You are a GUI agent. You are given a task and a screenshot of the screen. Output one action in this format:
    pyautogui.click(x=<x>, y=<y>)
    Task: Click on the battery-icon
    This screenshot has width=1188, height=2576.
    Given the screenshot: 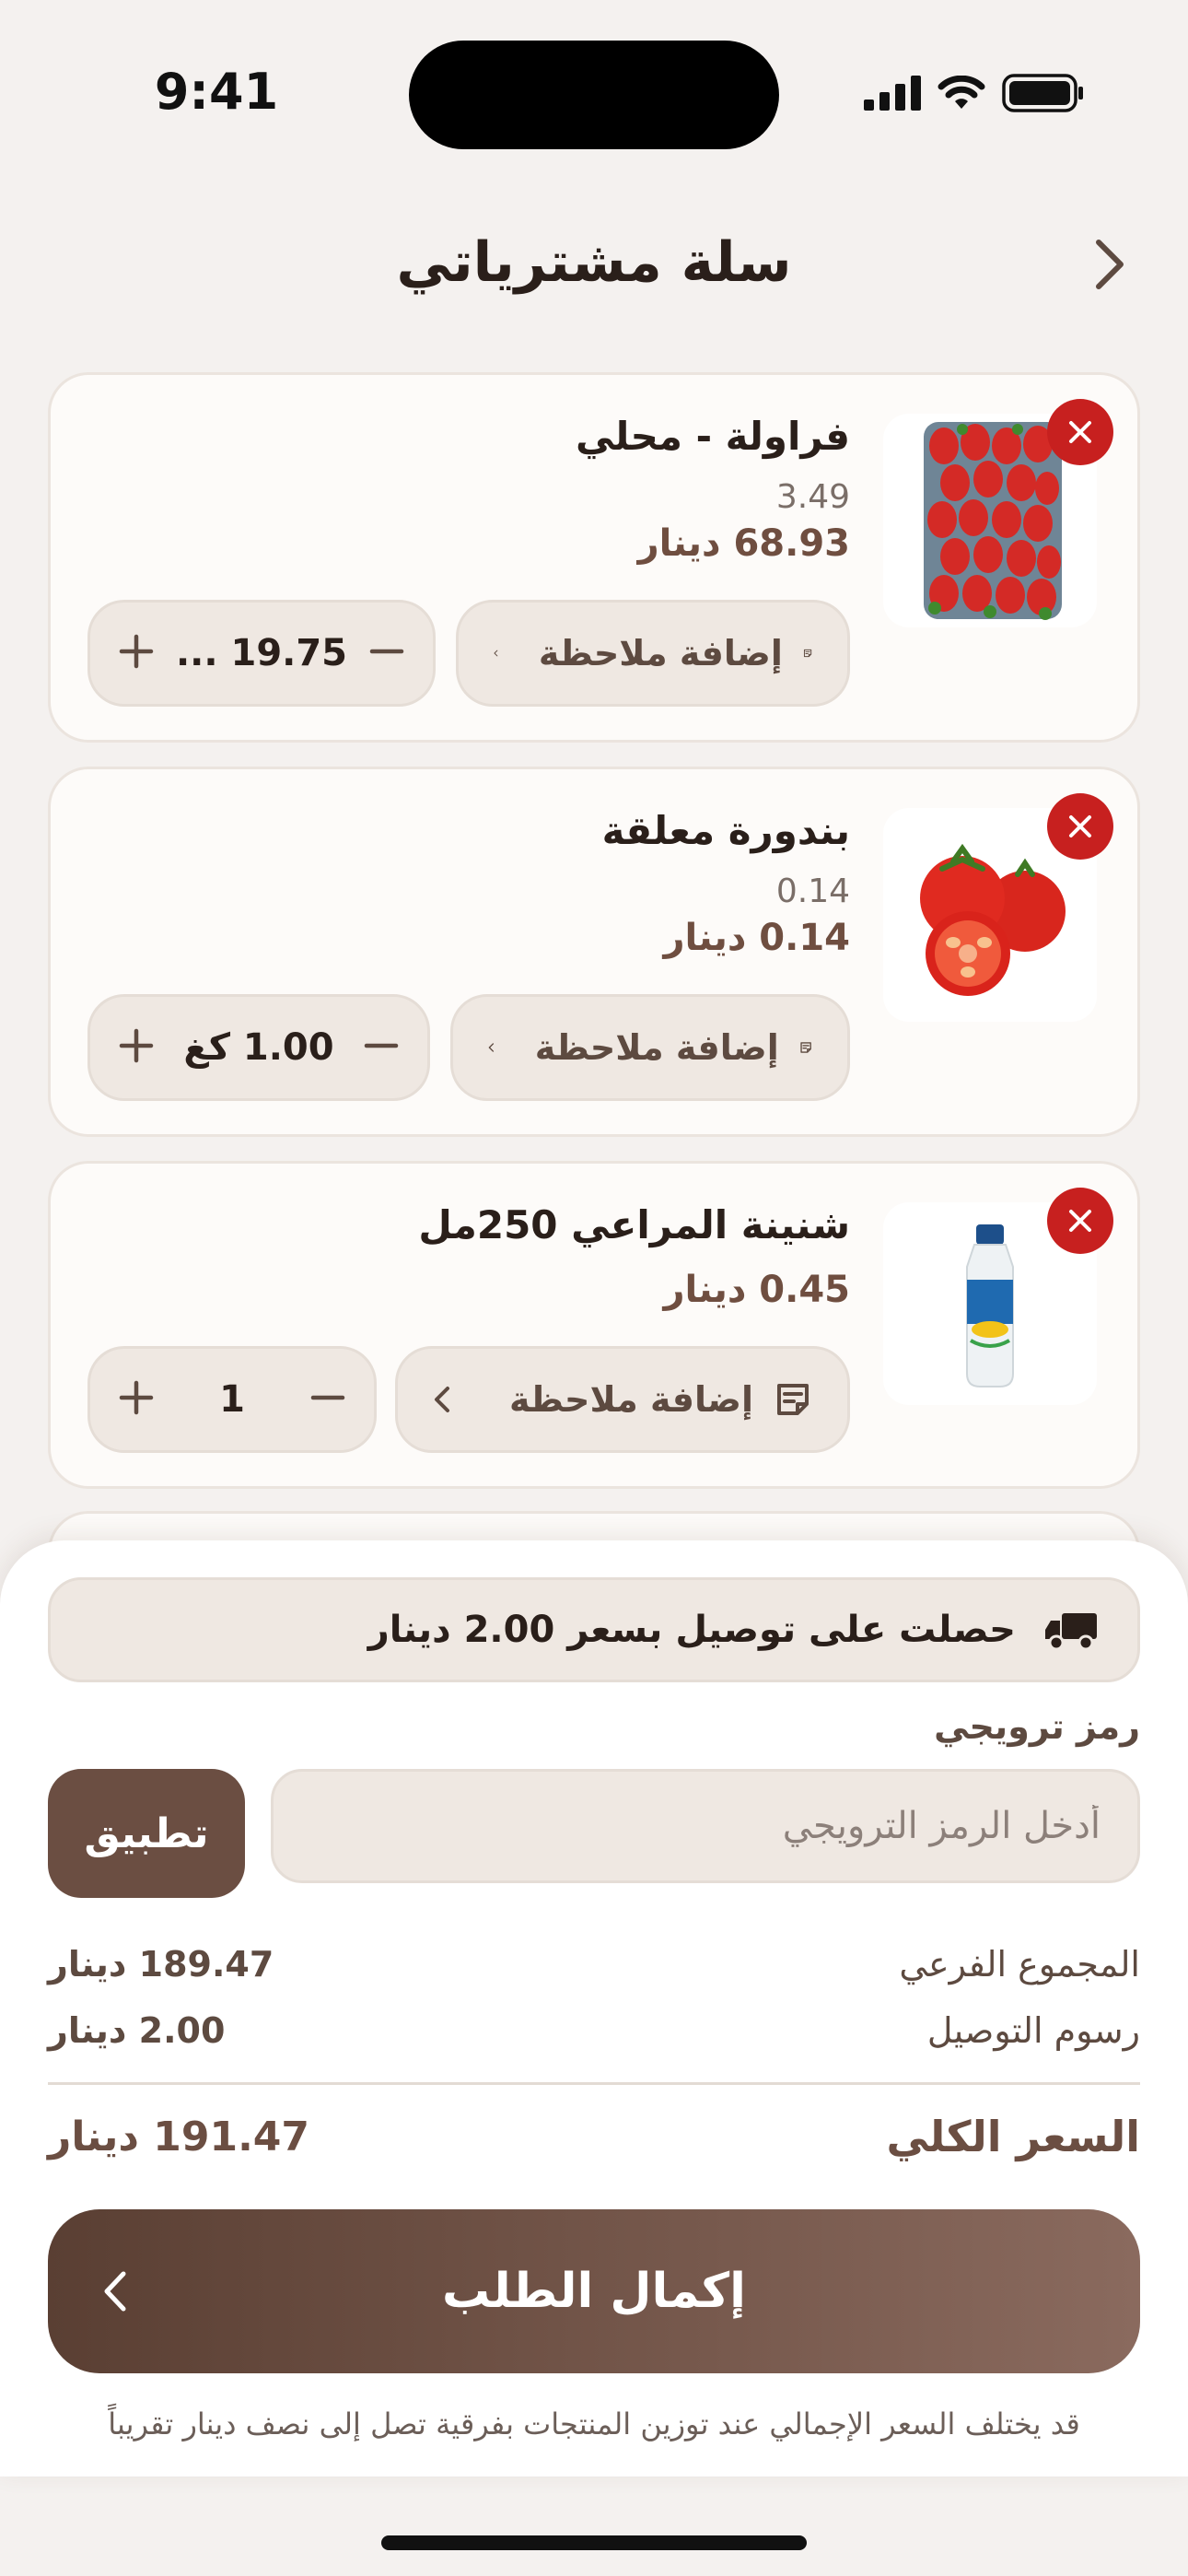 What is the action you would take?
    pyautogui.click(x=1042, y=93)
    